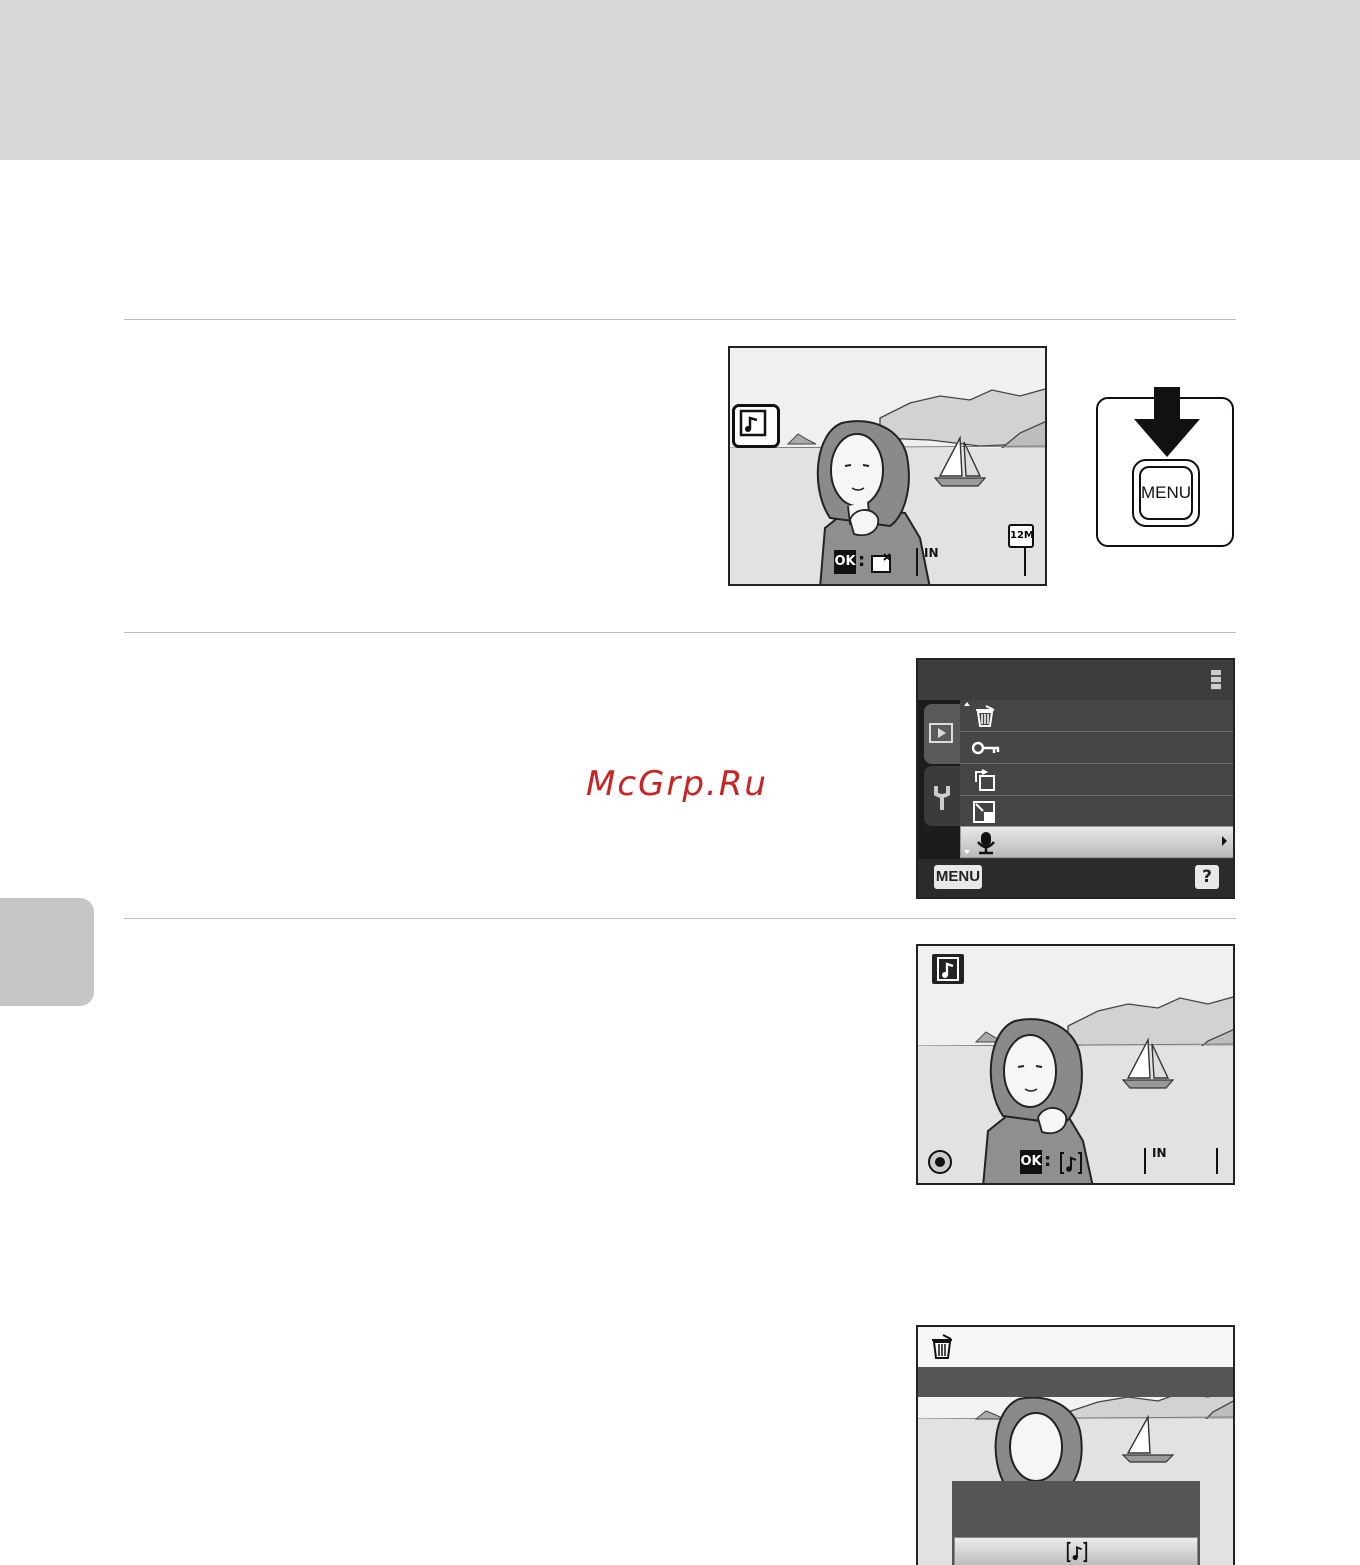  What do you see at coordinates (1096, 716) in the screenshot?
I see `menu-item-delete` at bounding box center [1096, 716].